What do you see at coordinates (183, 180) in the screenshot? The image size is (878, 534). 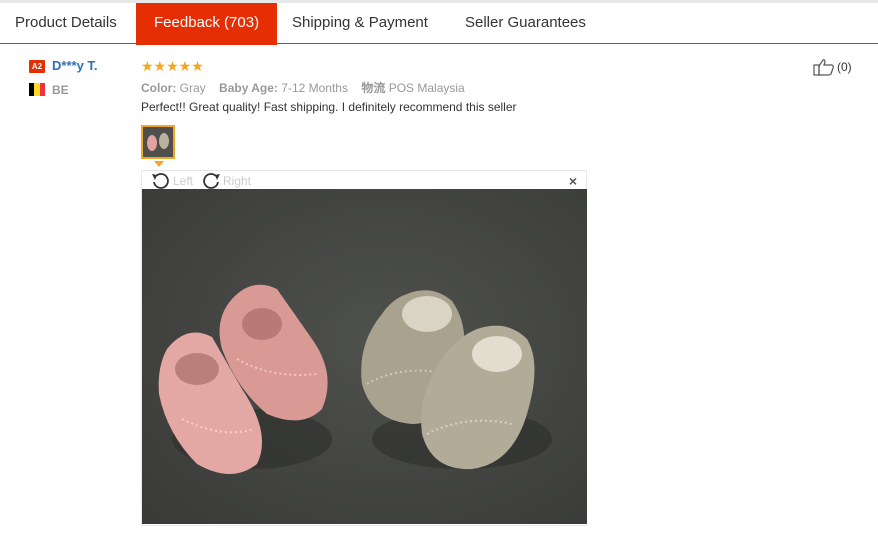 I see `rotate-left-label: Left` at bounding box center [183, 180].